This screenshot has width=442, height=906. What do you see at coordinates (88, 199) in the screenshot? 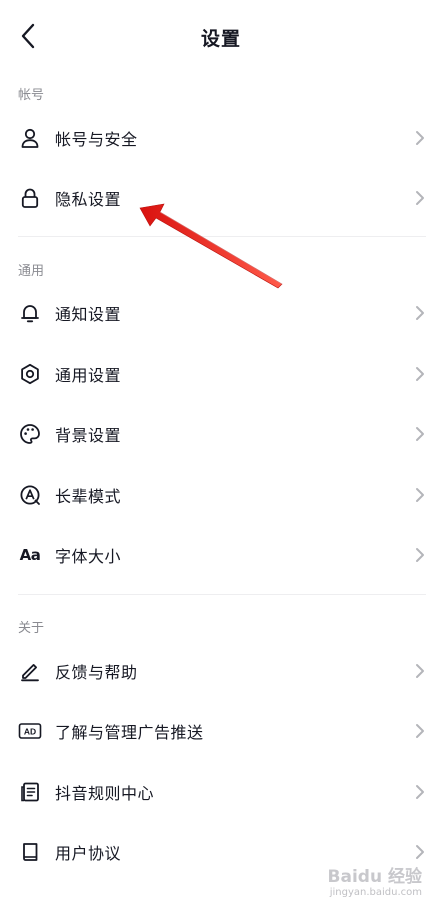
I see `menu-item-label: 隐私设置` at bounding box center [88, 199].